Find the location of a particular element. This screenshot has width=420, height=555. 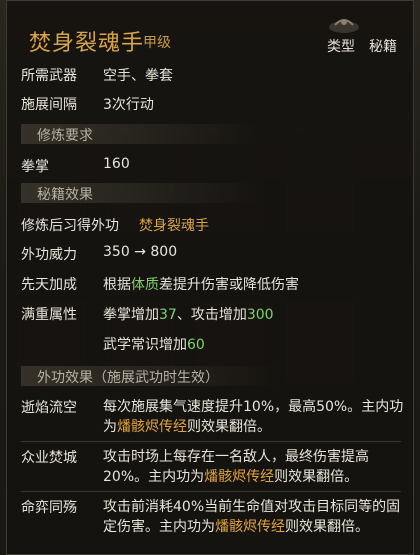

requirement-value: 160 is located at coordinates (116, 164).